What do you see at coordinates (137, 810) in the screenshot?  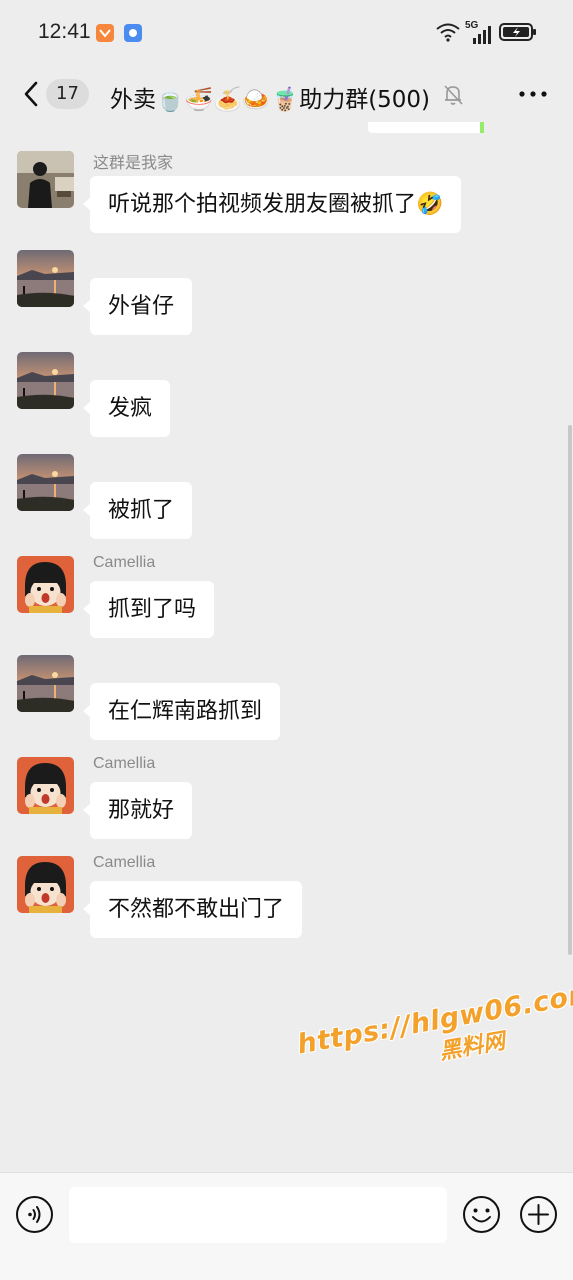 I see `message-bubble: 那就好` at bounding box center [137, 810].